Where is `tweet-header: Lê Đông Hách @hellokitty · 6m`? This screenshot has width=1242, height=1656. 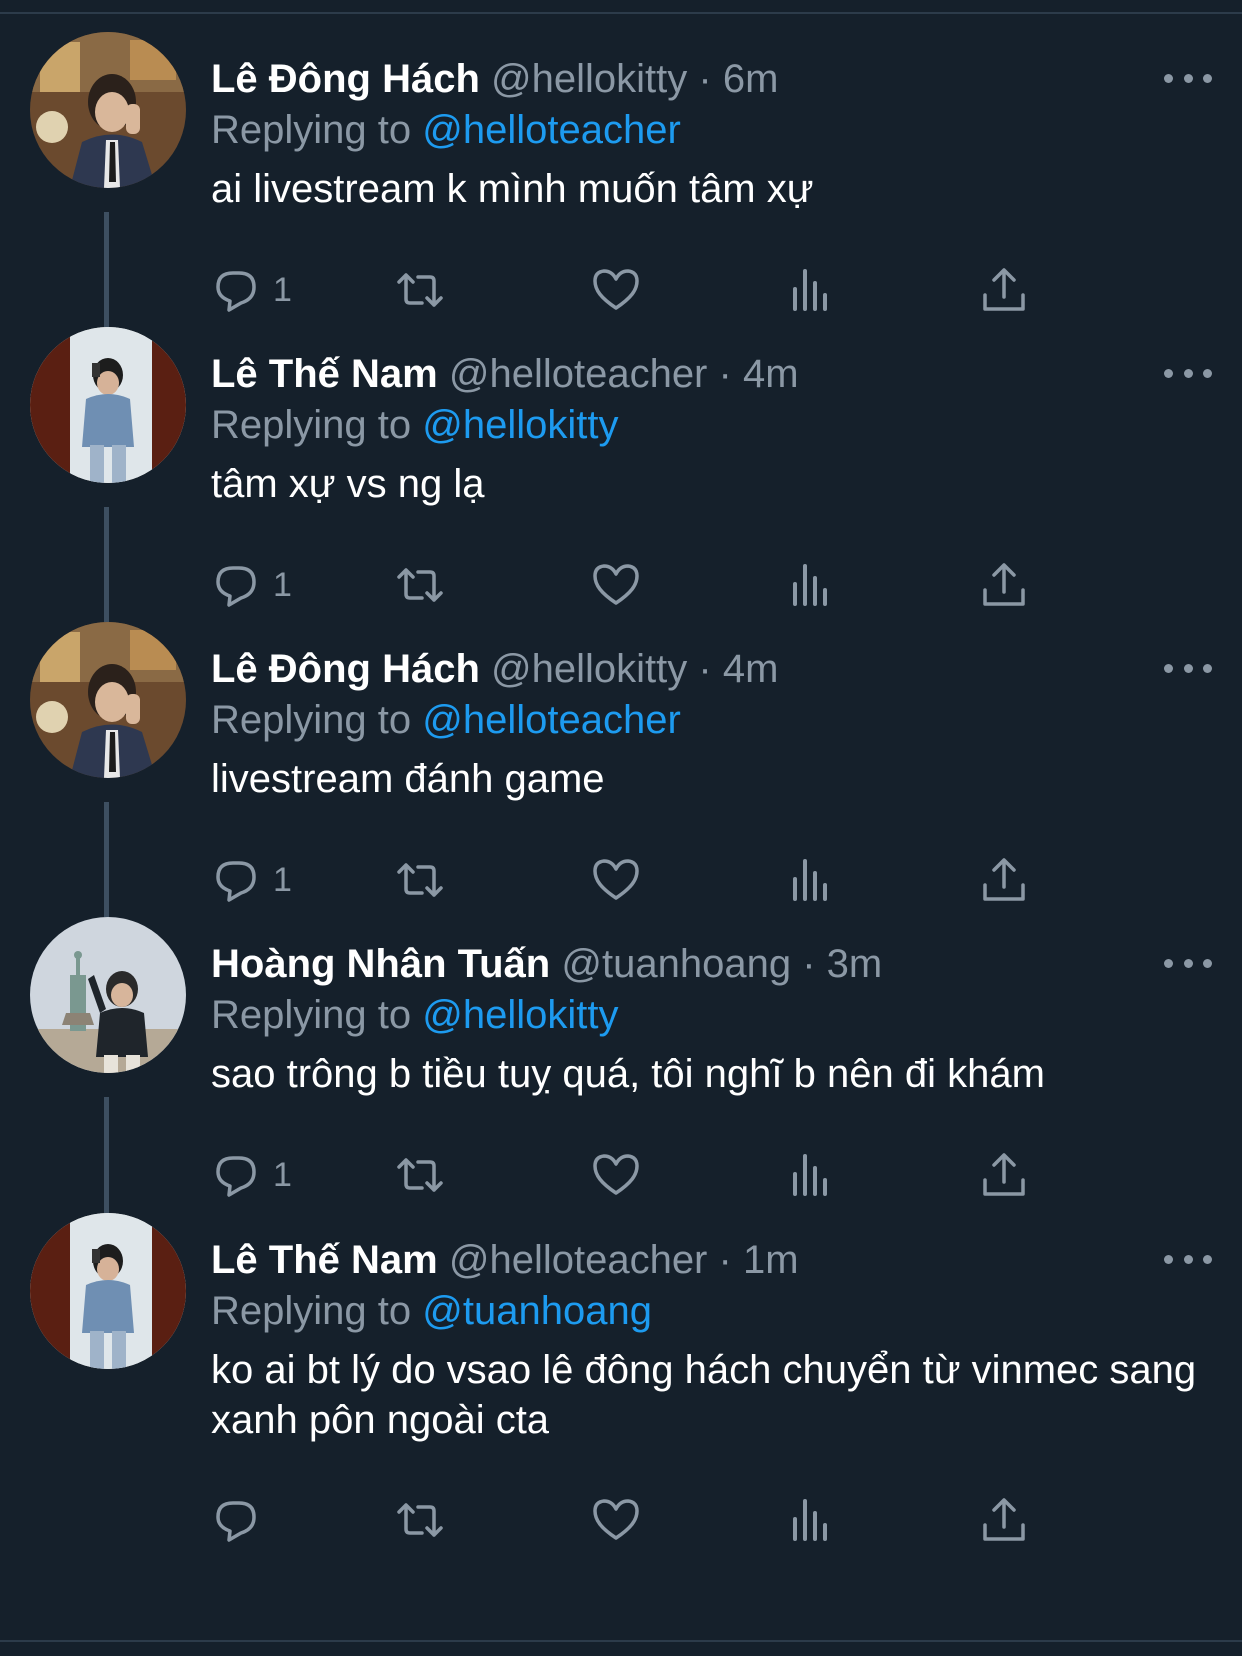 tweet-header: Lê Đông Hách @hellokitty · 6m is located at coordinates (711, 79).